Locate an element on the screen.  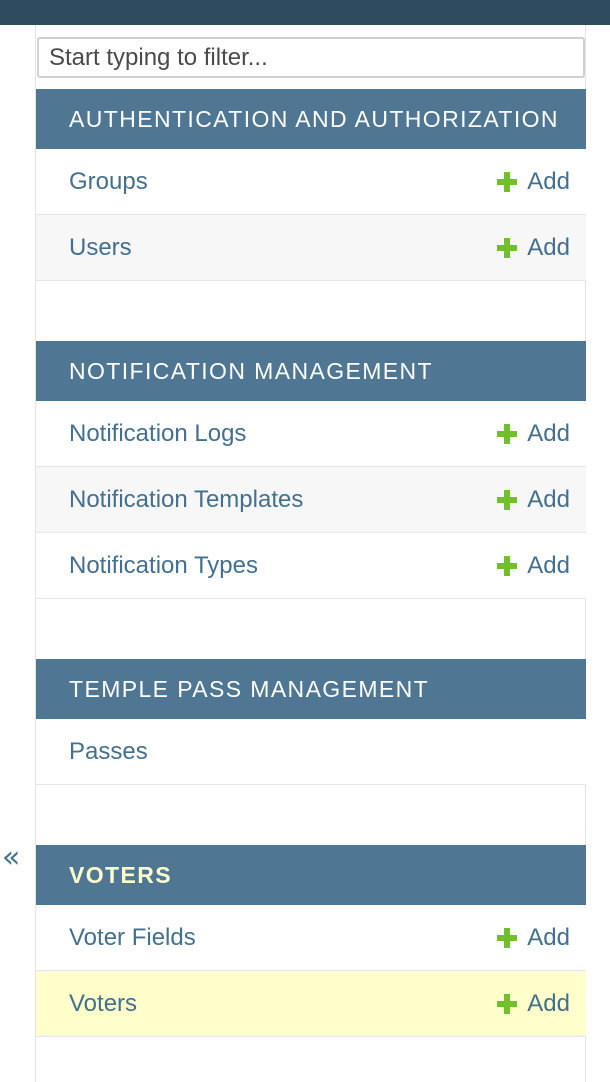
toggle-sidebar-button: « is located at coordinates (11, 857).